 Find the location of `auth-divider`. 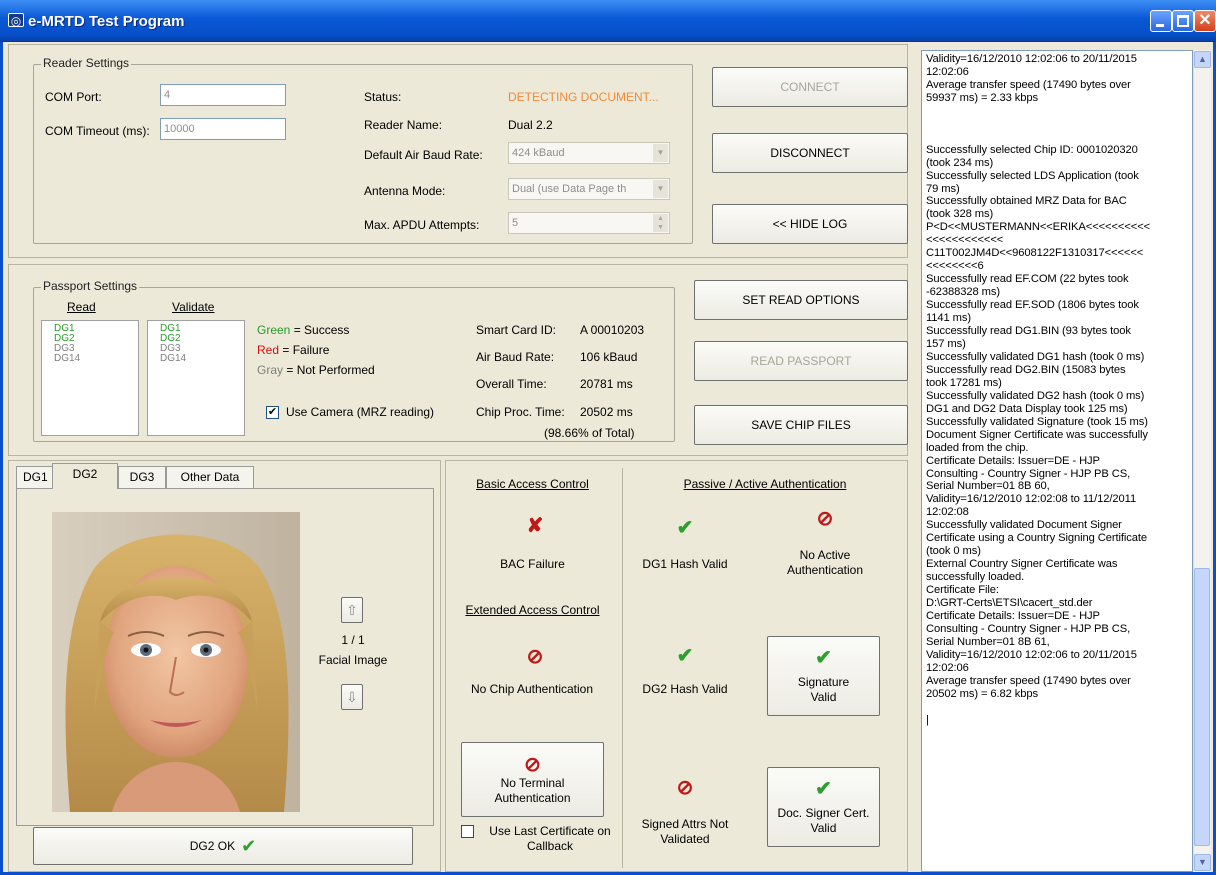

auth-divider is located at coordinates (622, 668).